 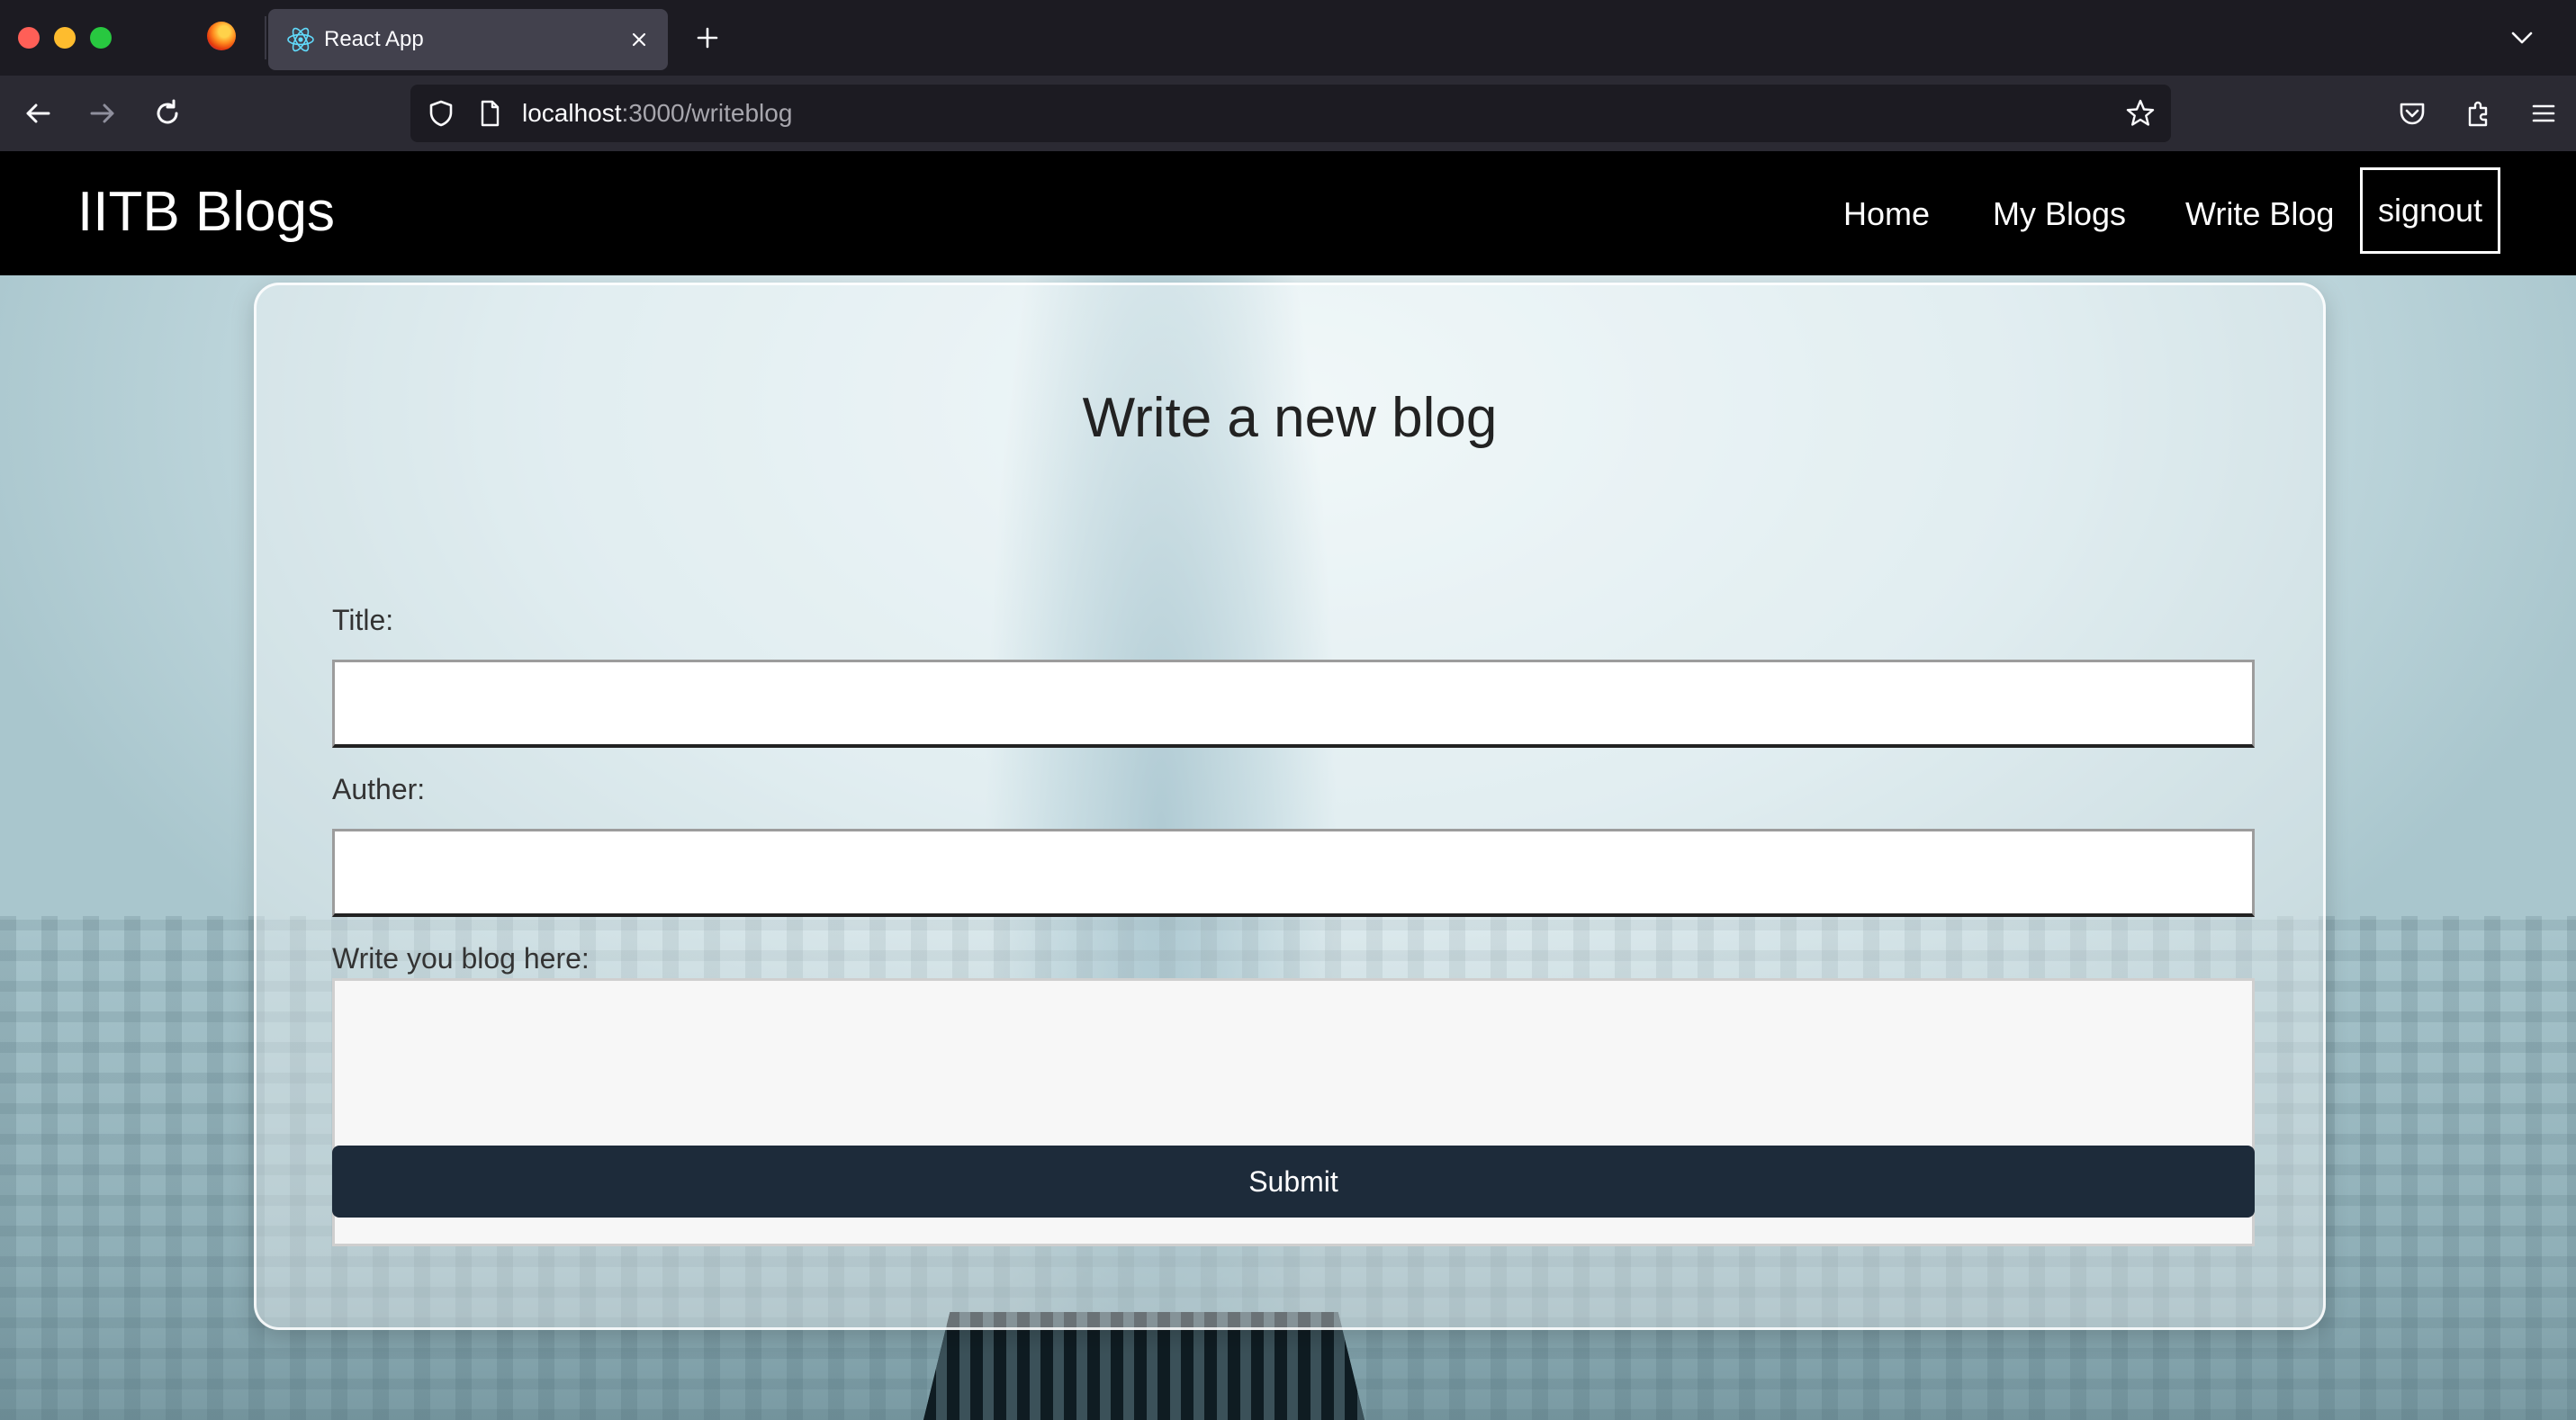 I want to click on chevron-down-icon, so click(x=2522, y=37).